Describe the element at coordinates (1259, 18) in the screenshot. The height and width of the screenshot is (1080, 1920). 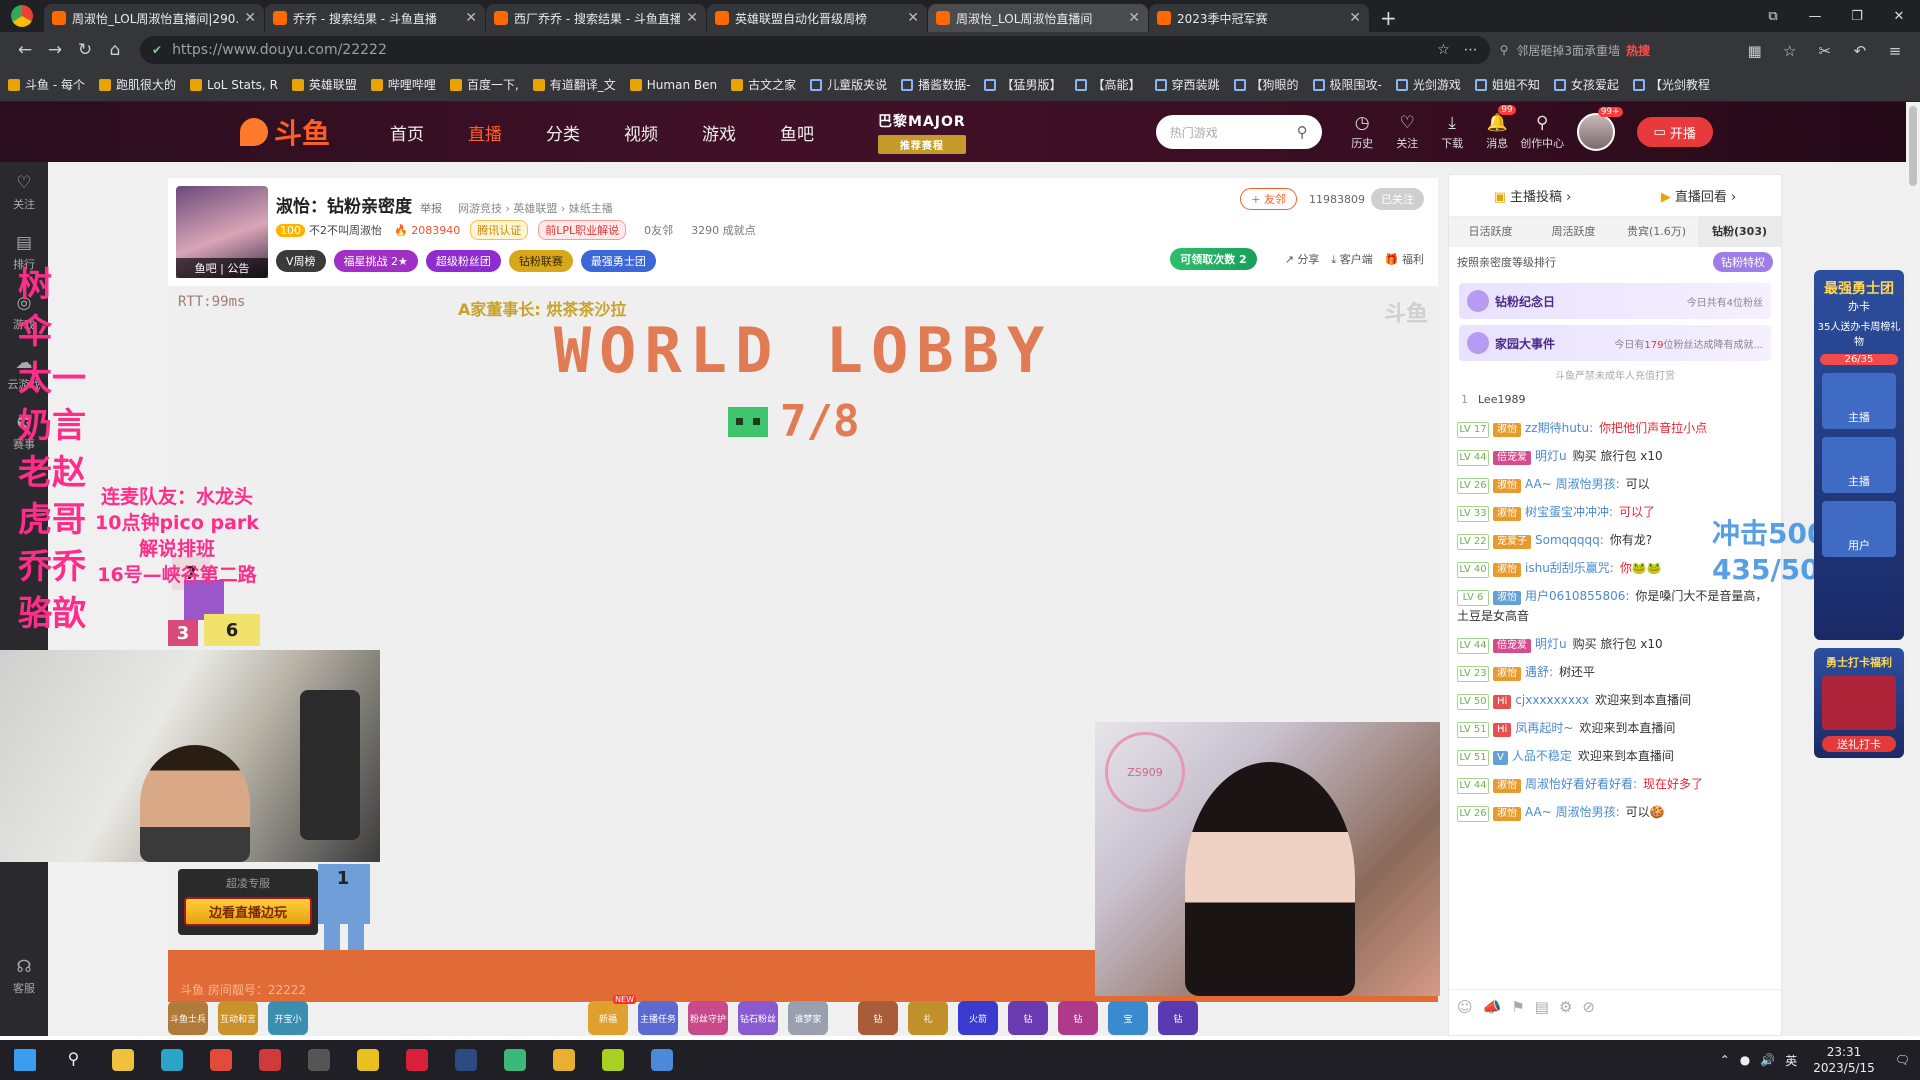
I see `browser-tab: 2023季中冠军赛 ✕` at that location.